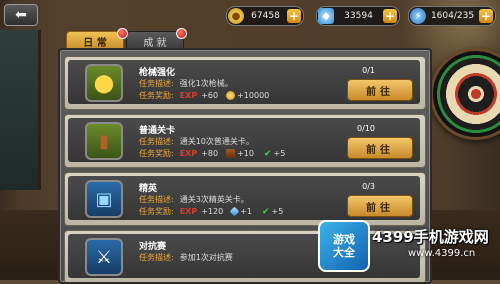 This screenshot has height=284, width=500. What do you see at coordinates (390, 16) in the screenshot?
I see `add-gem-button: +` at bounding box center [390, 16].